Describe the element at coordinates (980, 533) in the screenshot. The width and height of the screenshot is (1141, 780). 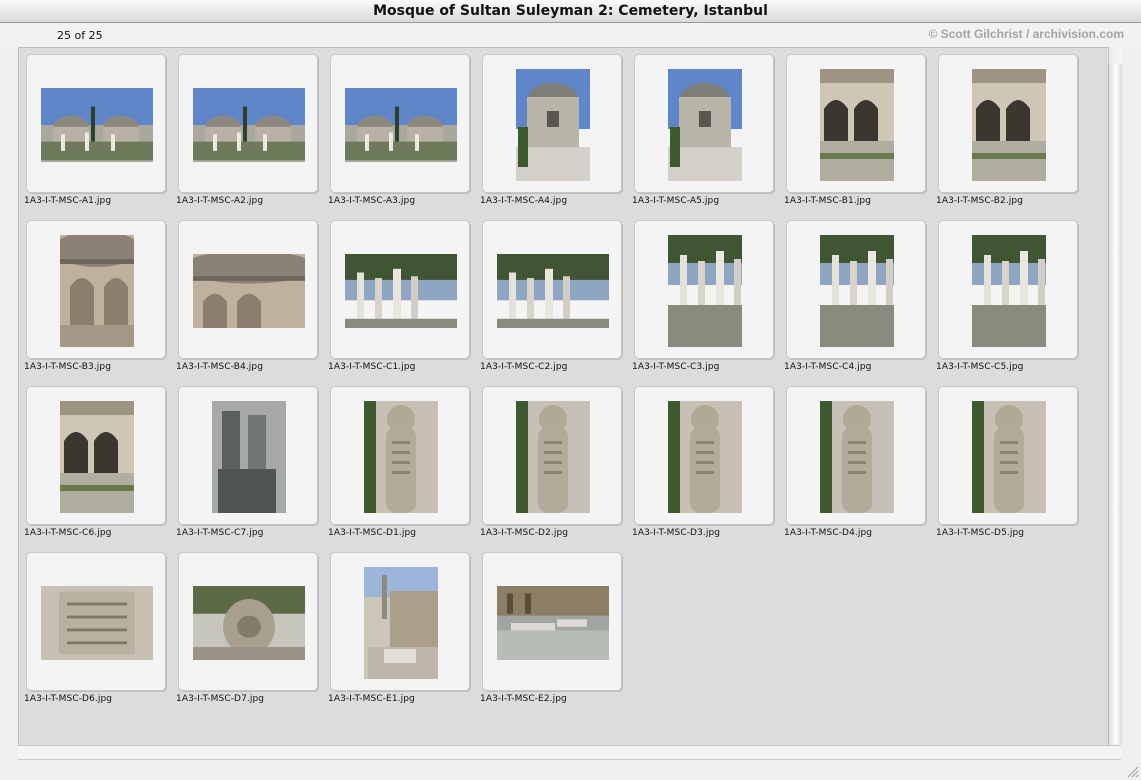
I see `thumbnail-filename: 1A3-I-T-MSC-D5.jpg` at that location.